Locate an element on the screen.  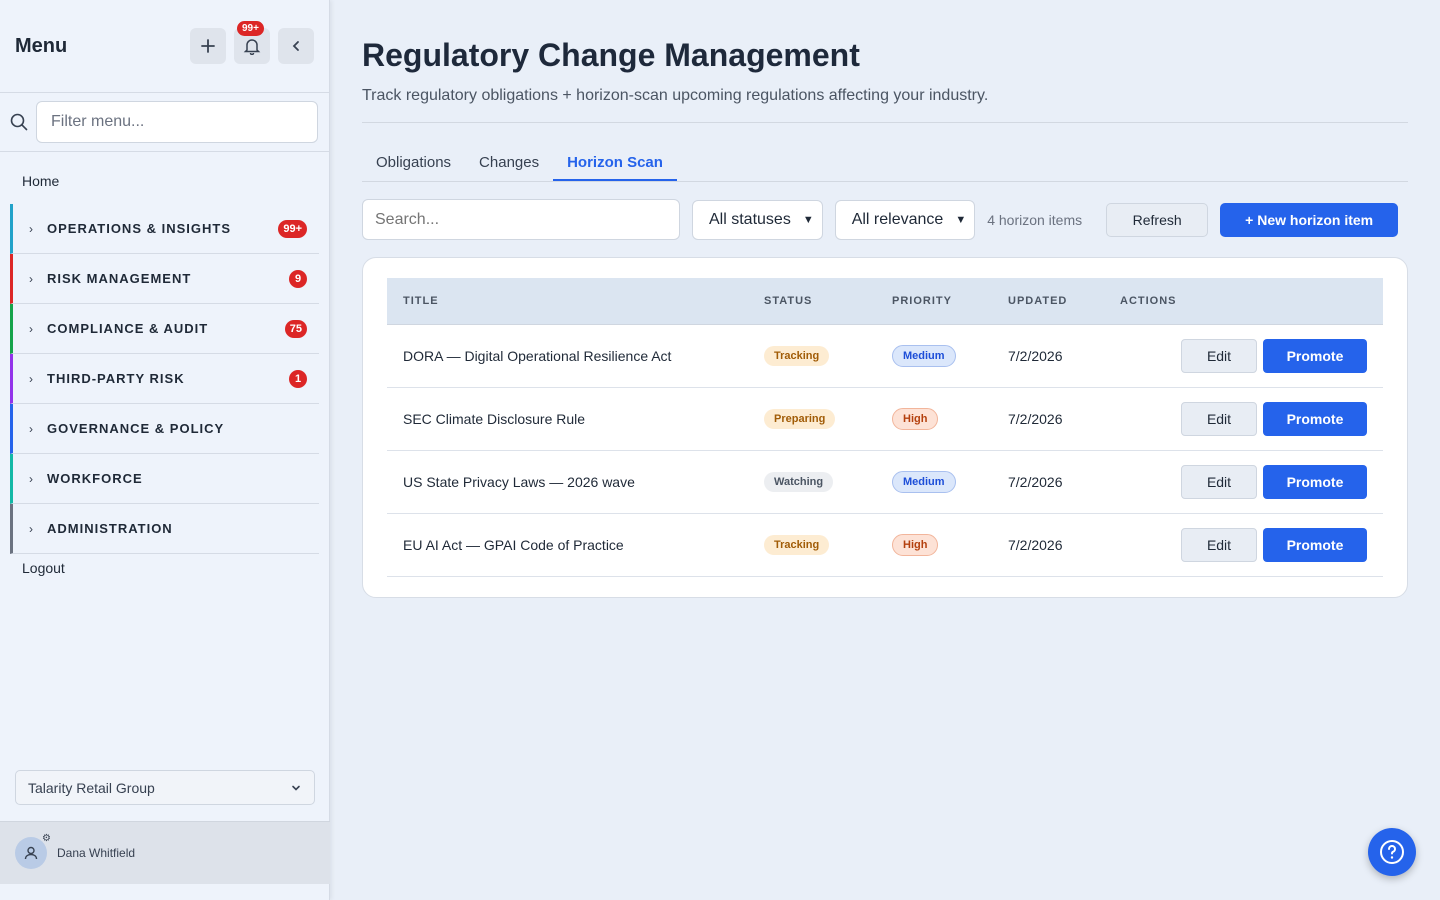
sidebar-group-label: RISK MANAGEMENT is located at coordinates (119, 278).